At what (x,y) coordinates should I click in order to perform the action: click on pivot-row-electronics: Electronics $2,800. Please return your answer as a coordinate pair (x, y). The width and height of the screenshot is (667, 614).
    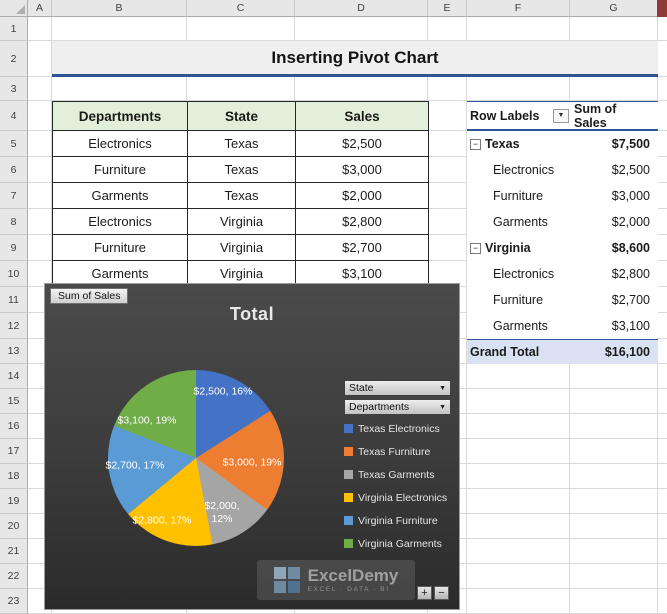
    Looking at the image, I should click on (562, 274).